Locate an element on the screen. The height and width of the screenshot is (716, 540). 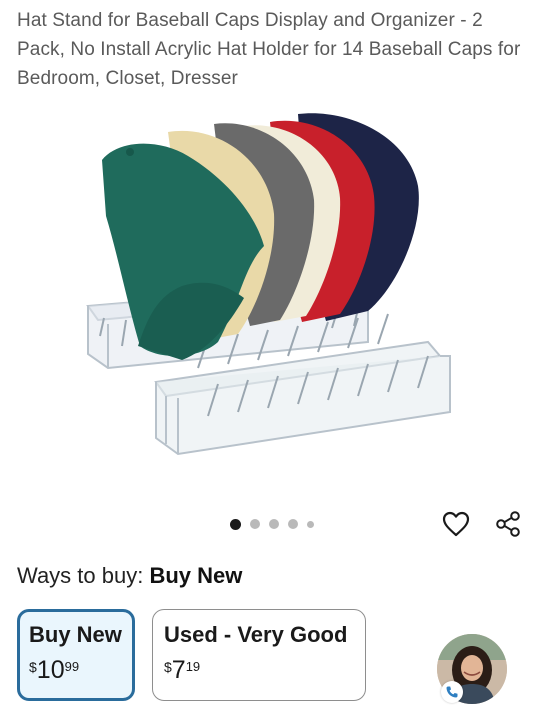
favorite-button is located at coordinates (456, 524).